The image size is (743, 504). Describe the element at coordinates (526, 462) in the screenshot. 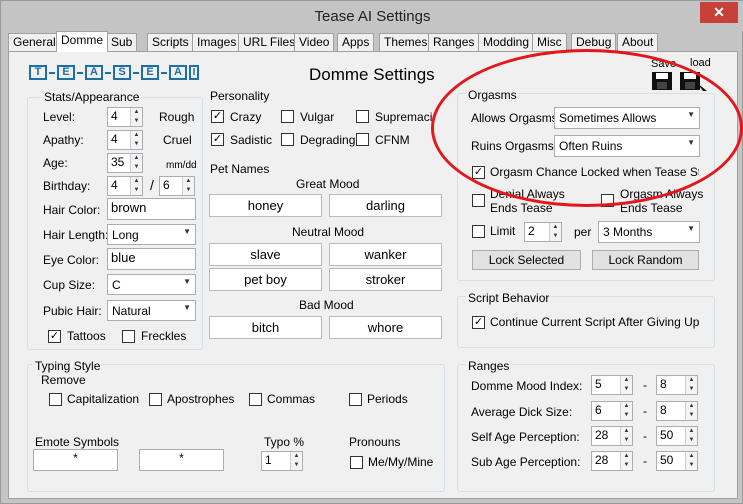

I see `sub-age-label: Sub Age Perception:` at that location.